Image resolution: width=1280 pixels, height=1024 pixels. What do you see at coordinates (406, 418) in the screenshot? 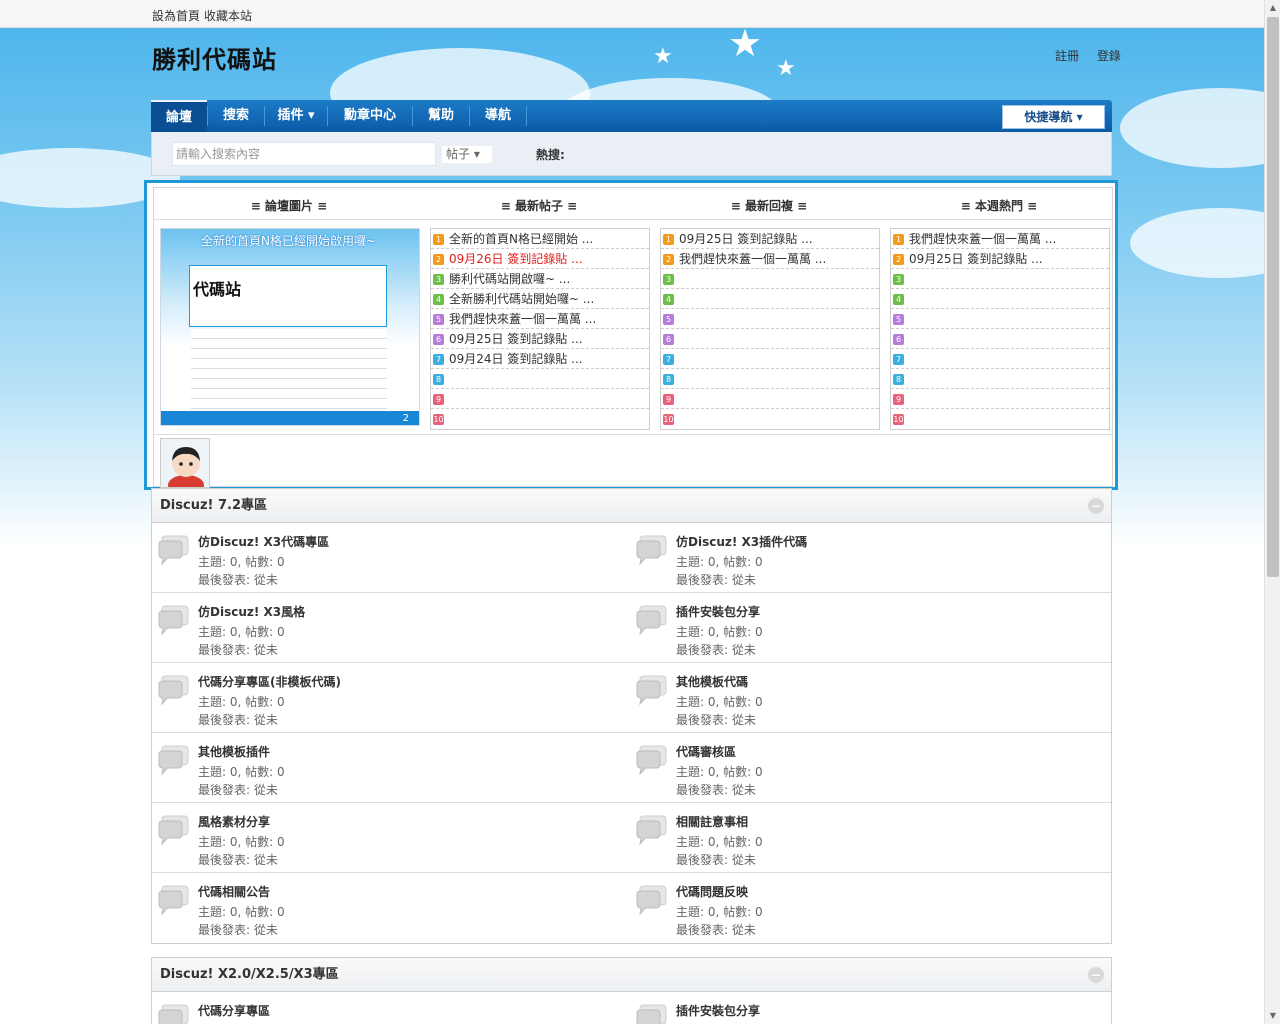
I see `slide-page-number: 2` at bounding box center [406, 418].